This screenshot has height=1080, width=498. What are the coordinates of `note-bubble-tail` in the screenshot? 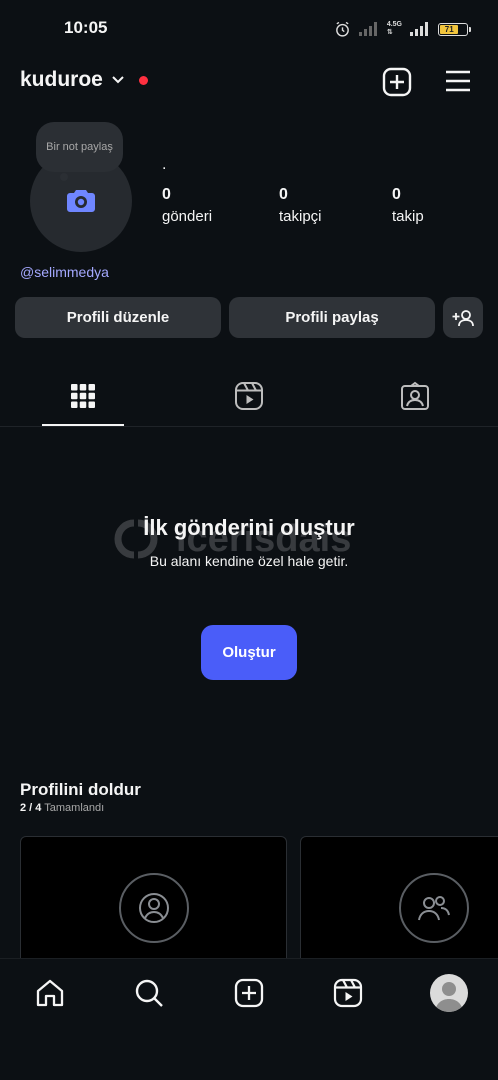 It's located at (64, 177).